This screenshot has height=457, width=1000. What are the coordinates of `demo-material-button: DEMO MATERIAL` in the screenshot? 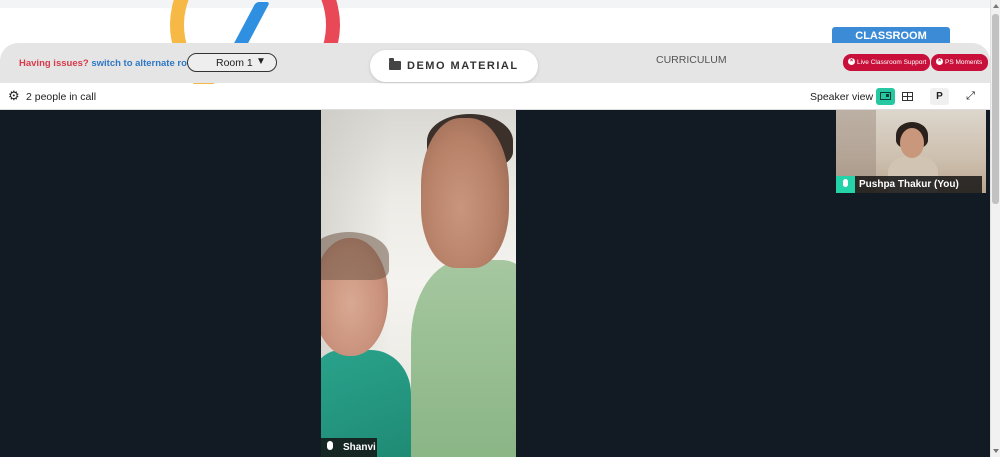 It's located at (454, 66).